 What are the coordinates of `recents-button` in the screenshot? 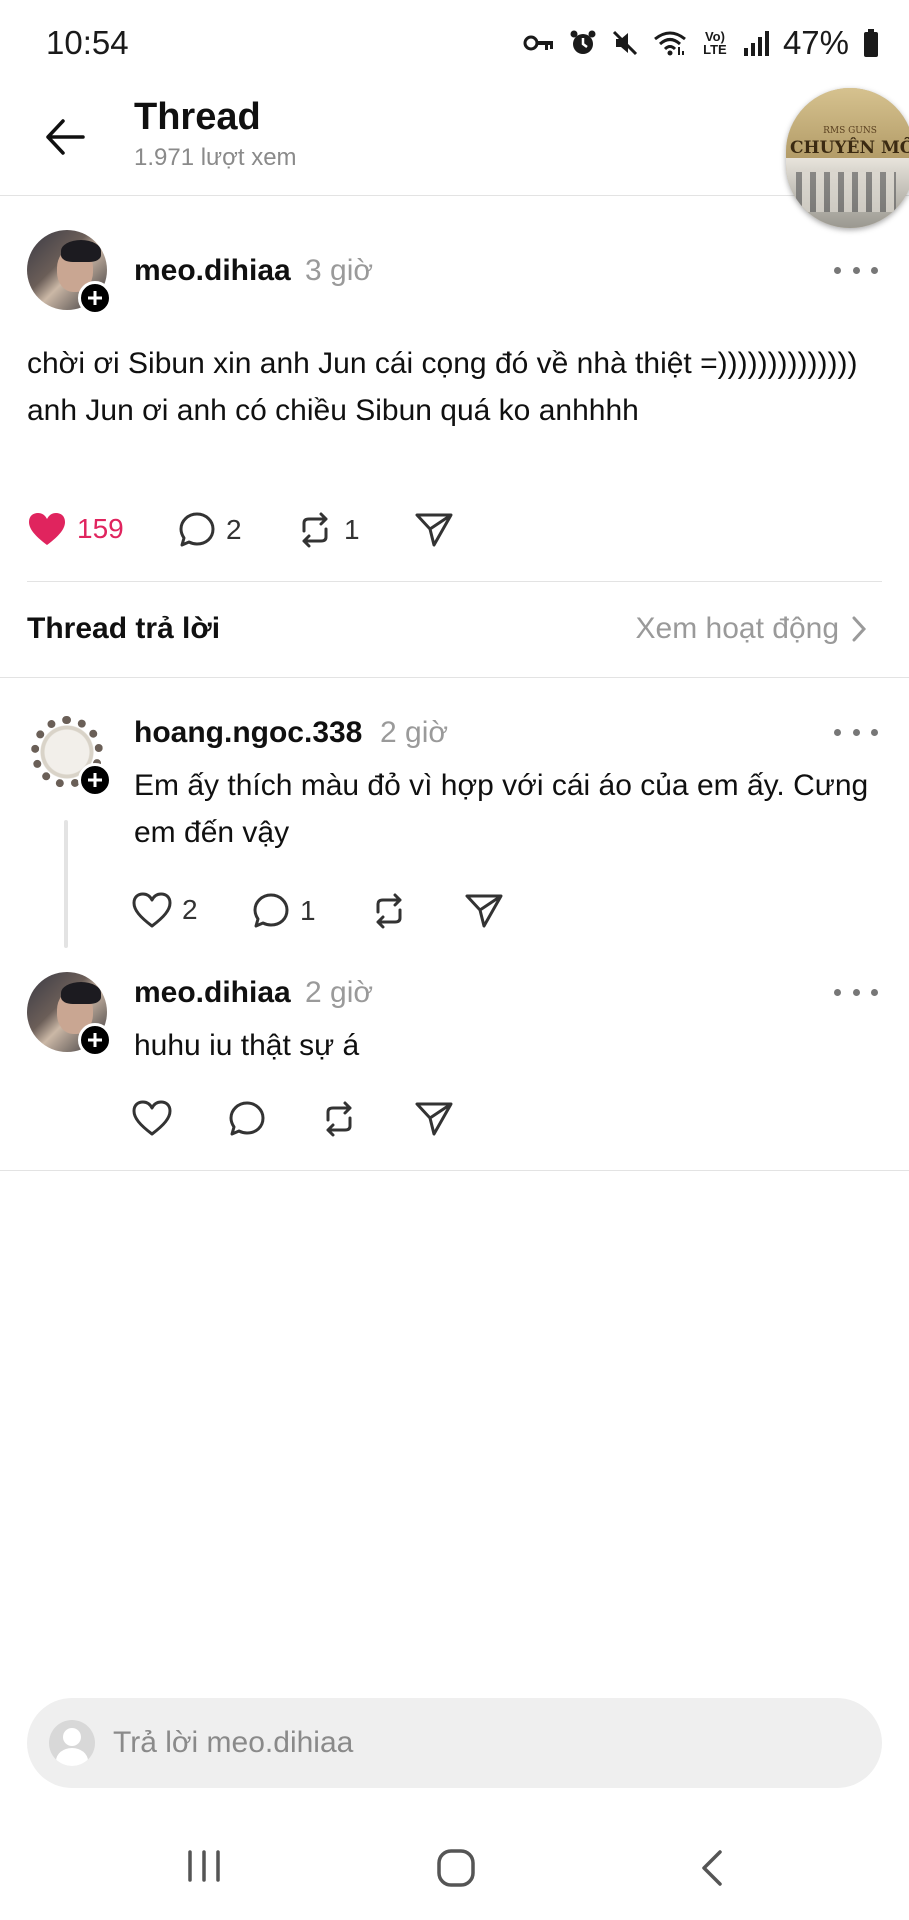 It's located at (204, 1868).